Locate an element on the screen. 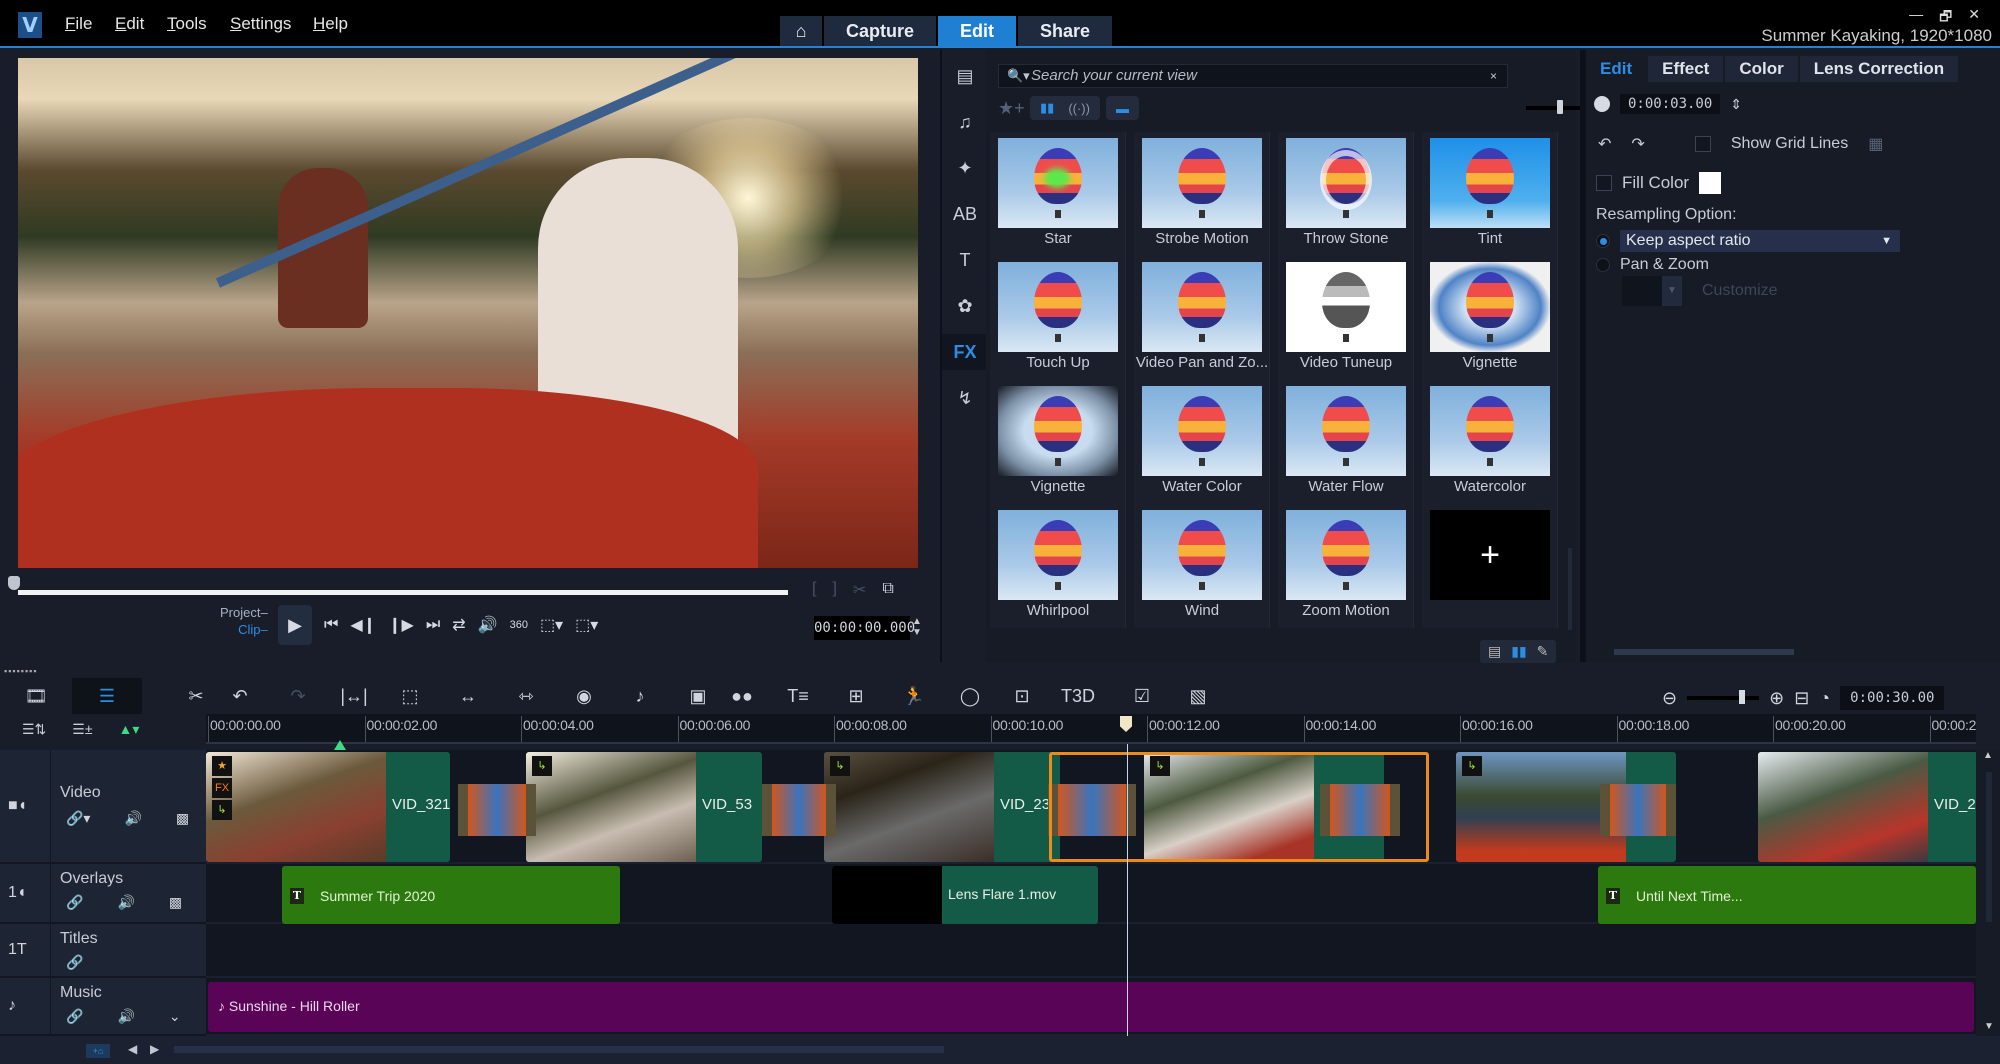  effect-item: Zoom Motion is located at coordinates (1346, 566).